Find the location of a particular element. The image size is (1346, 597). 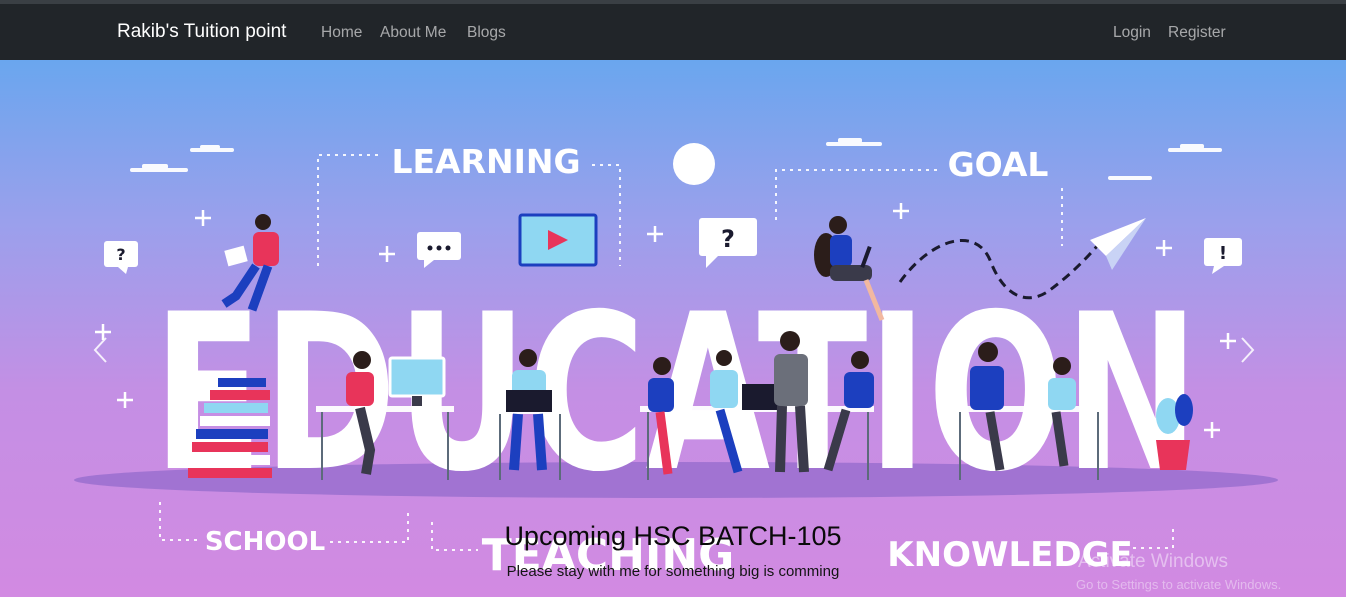

goal-word: GOAL is located at coordinates (998, 164).